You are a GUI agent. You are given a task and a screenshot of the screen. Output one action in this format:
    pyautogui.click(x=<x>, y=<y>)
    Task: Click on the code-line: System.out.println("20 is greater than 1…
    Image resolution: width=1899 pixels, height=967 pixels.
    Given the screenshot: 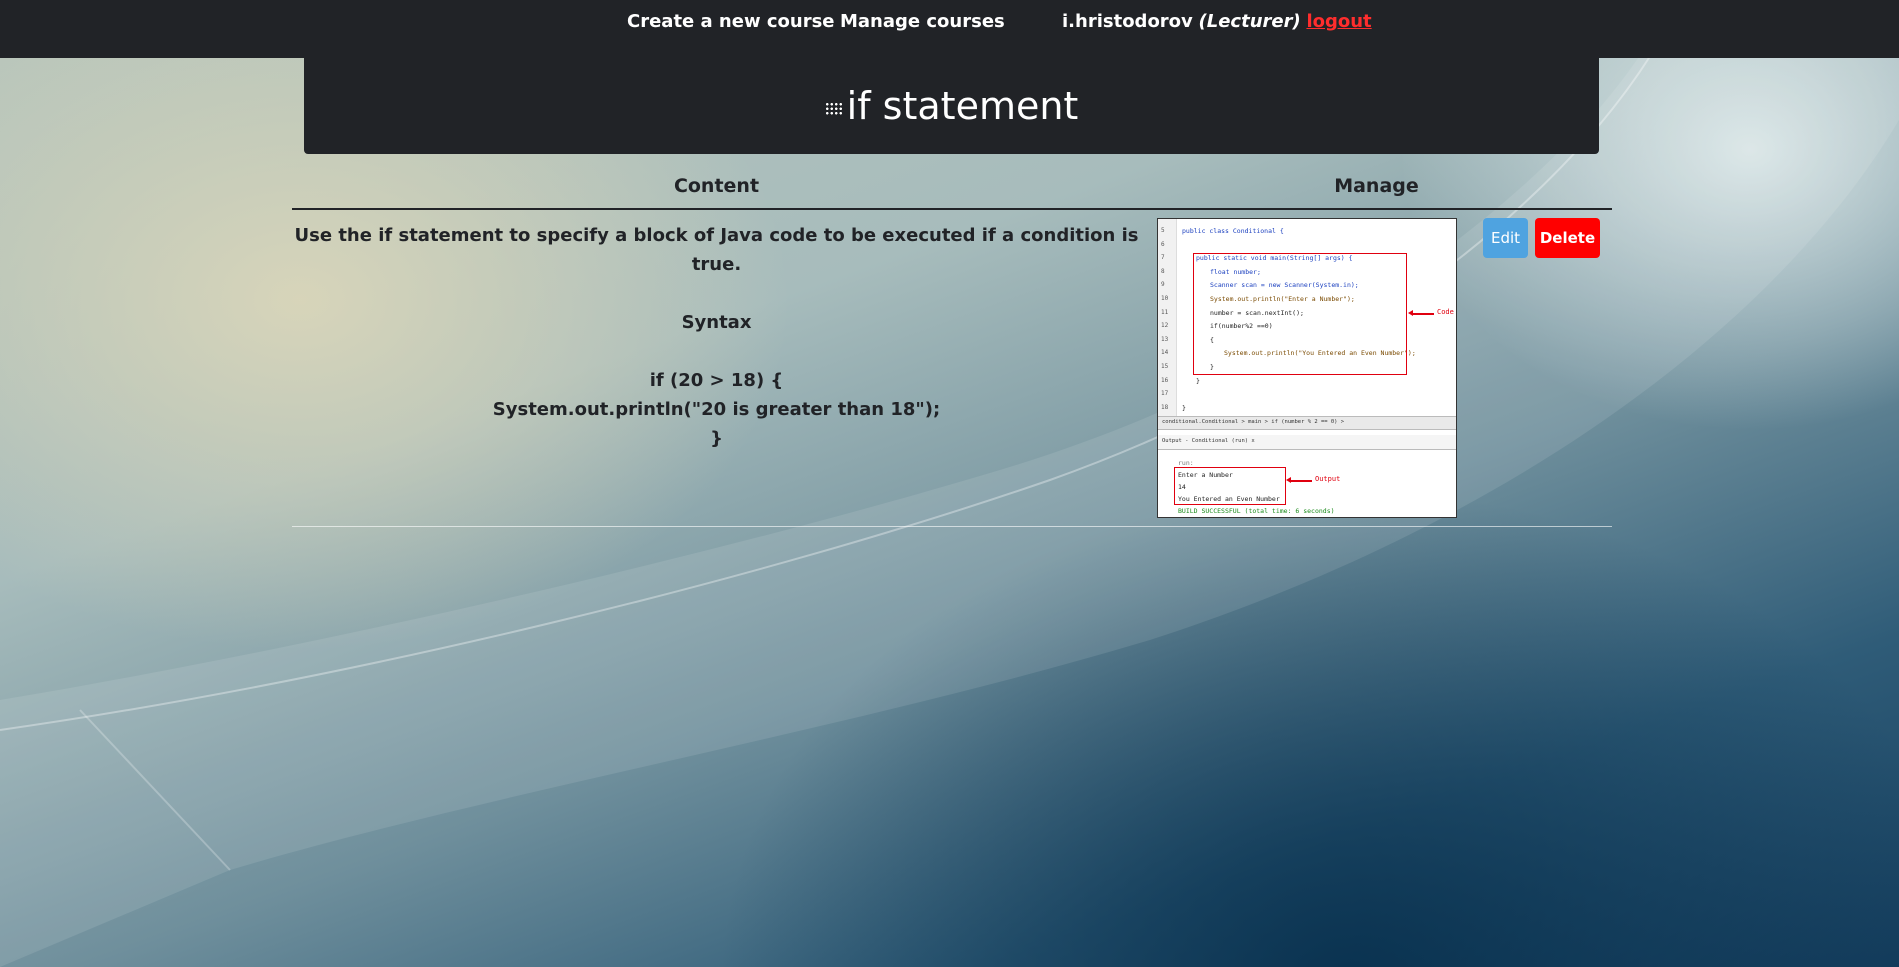 What is the action you would take?
    pyautogui.click(x=716, y=409)
    